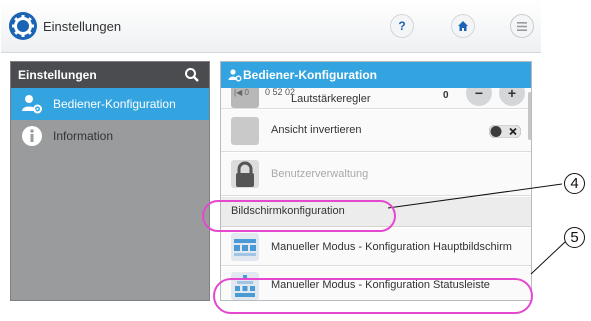 This screenshot has width=591, height=321. I want to click on callout-4-leader, so click(475, 196).